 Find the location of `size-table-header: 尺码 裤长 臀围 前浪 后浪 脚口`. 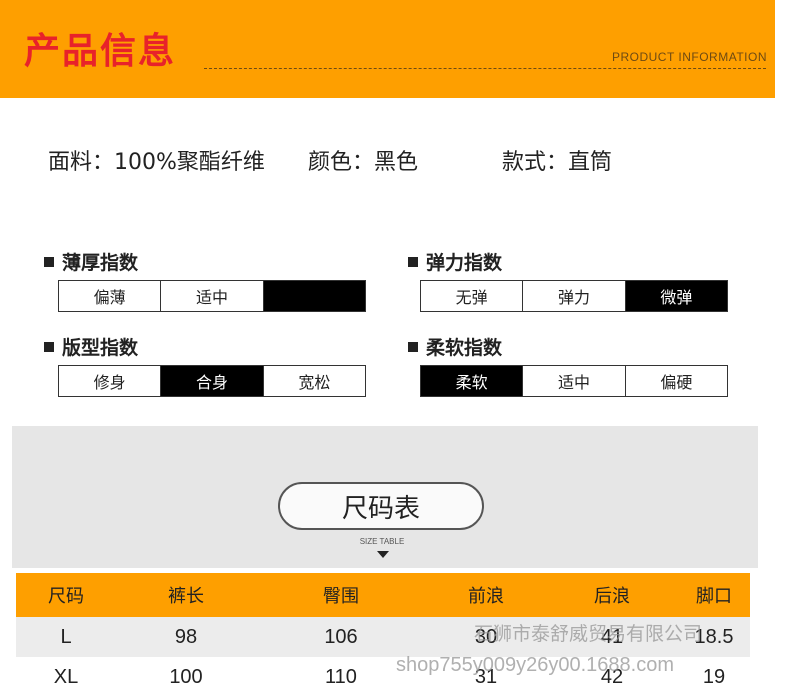

size-table-header: 尺码 裤长 臀围 前浪 后浪 脚口 is located at coordinates (383, 595).